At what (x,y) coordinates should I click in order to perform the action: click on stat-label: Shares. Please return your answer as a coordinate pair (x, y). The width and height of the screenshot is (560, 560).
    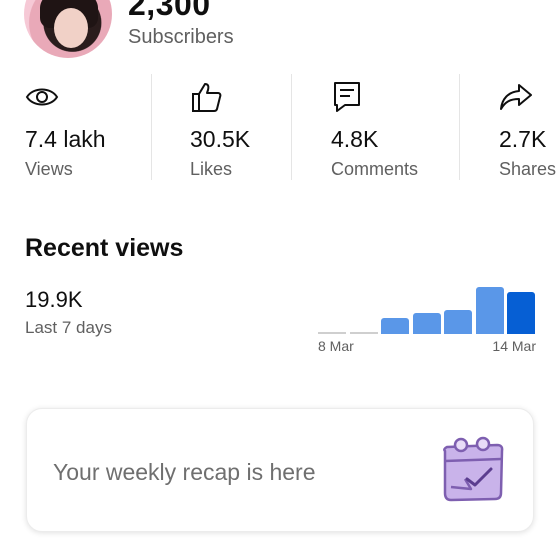
    Looking at the image, I should click on (528, 169).